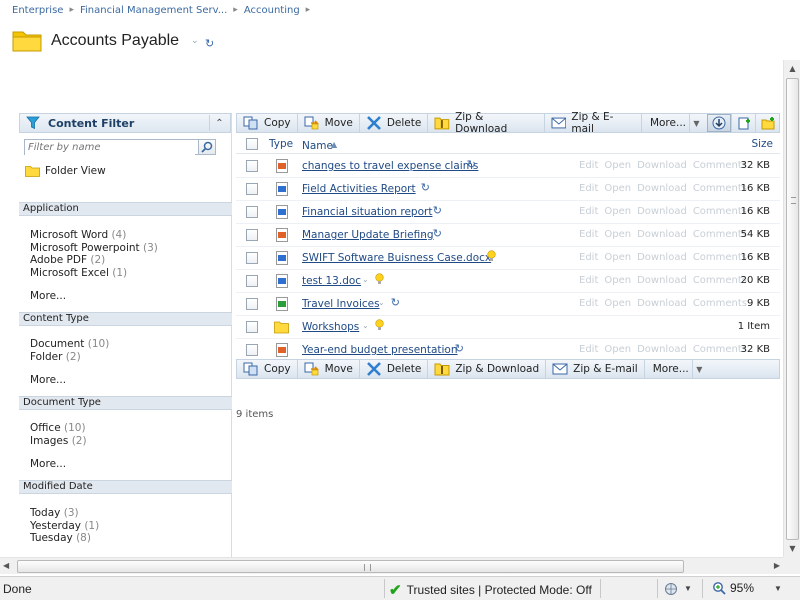  I want to click on collapse-button: ⌃, so click(219, 123).